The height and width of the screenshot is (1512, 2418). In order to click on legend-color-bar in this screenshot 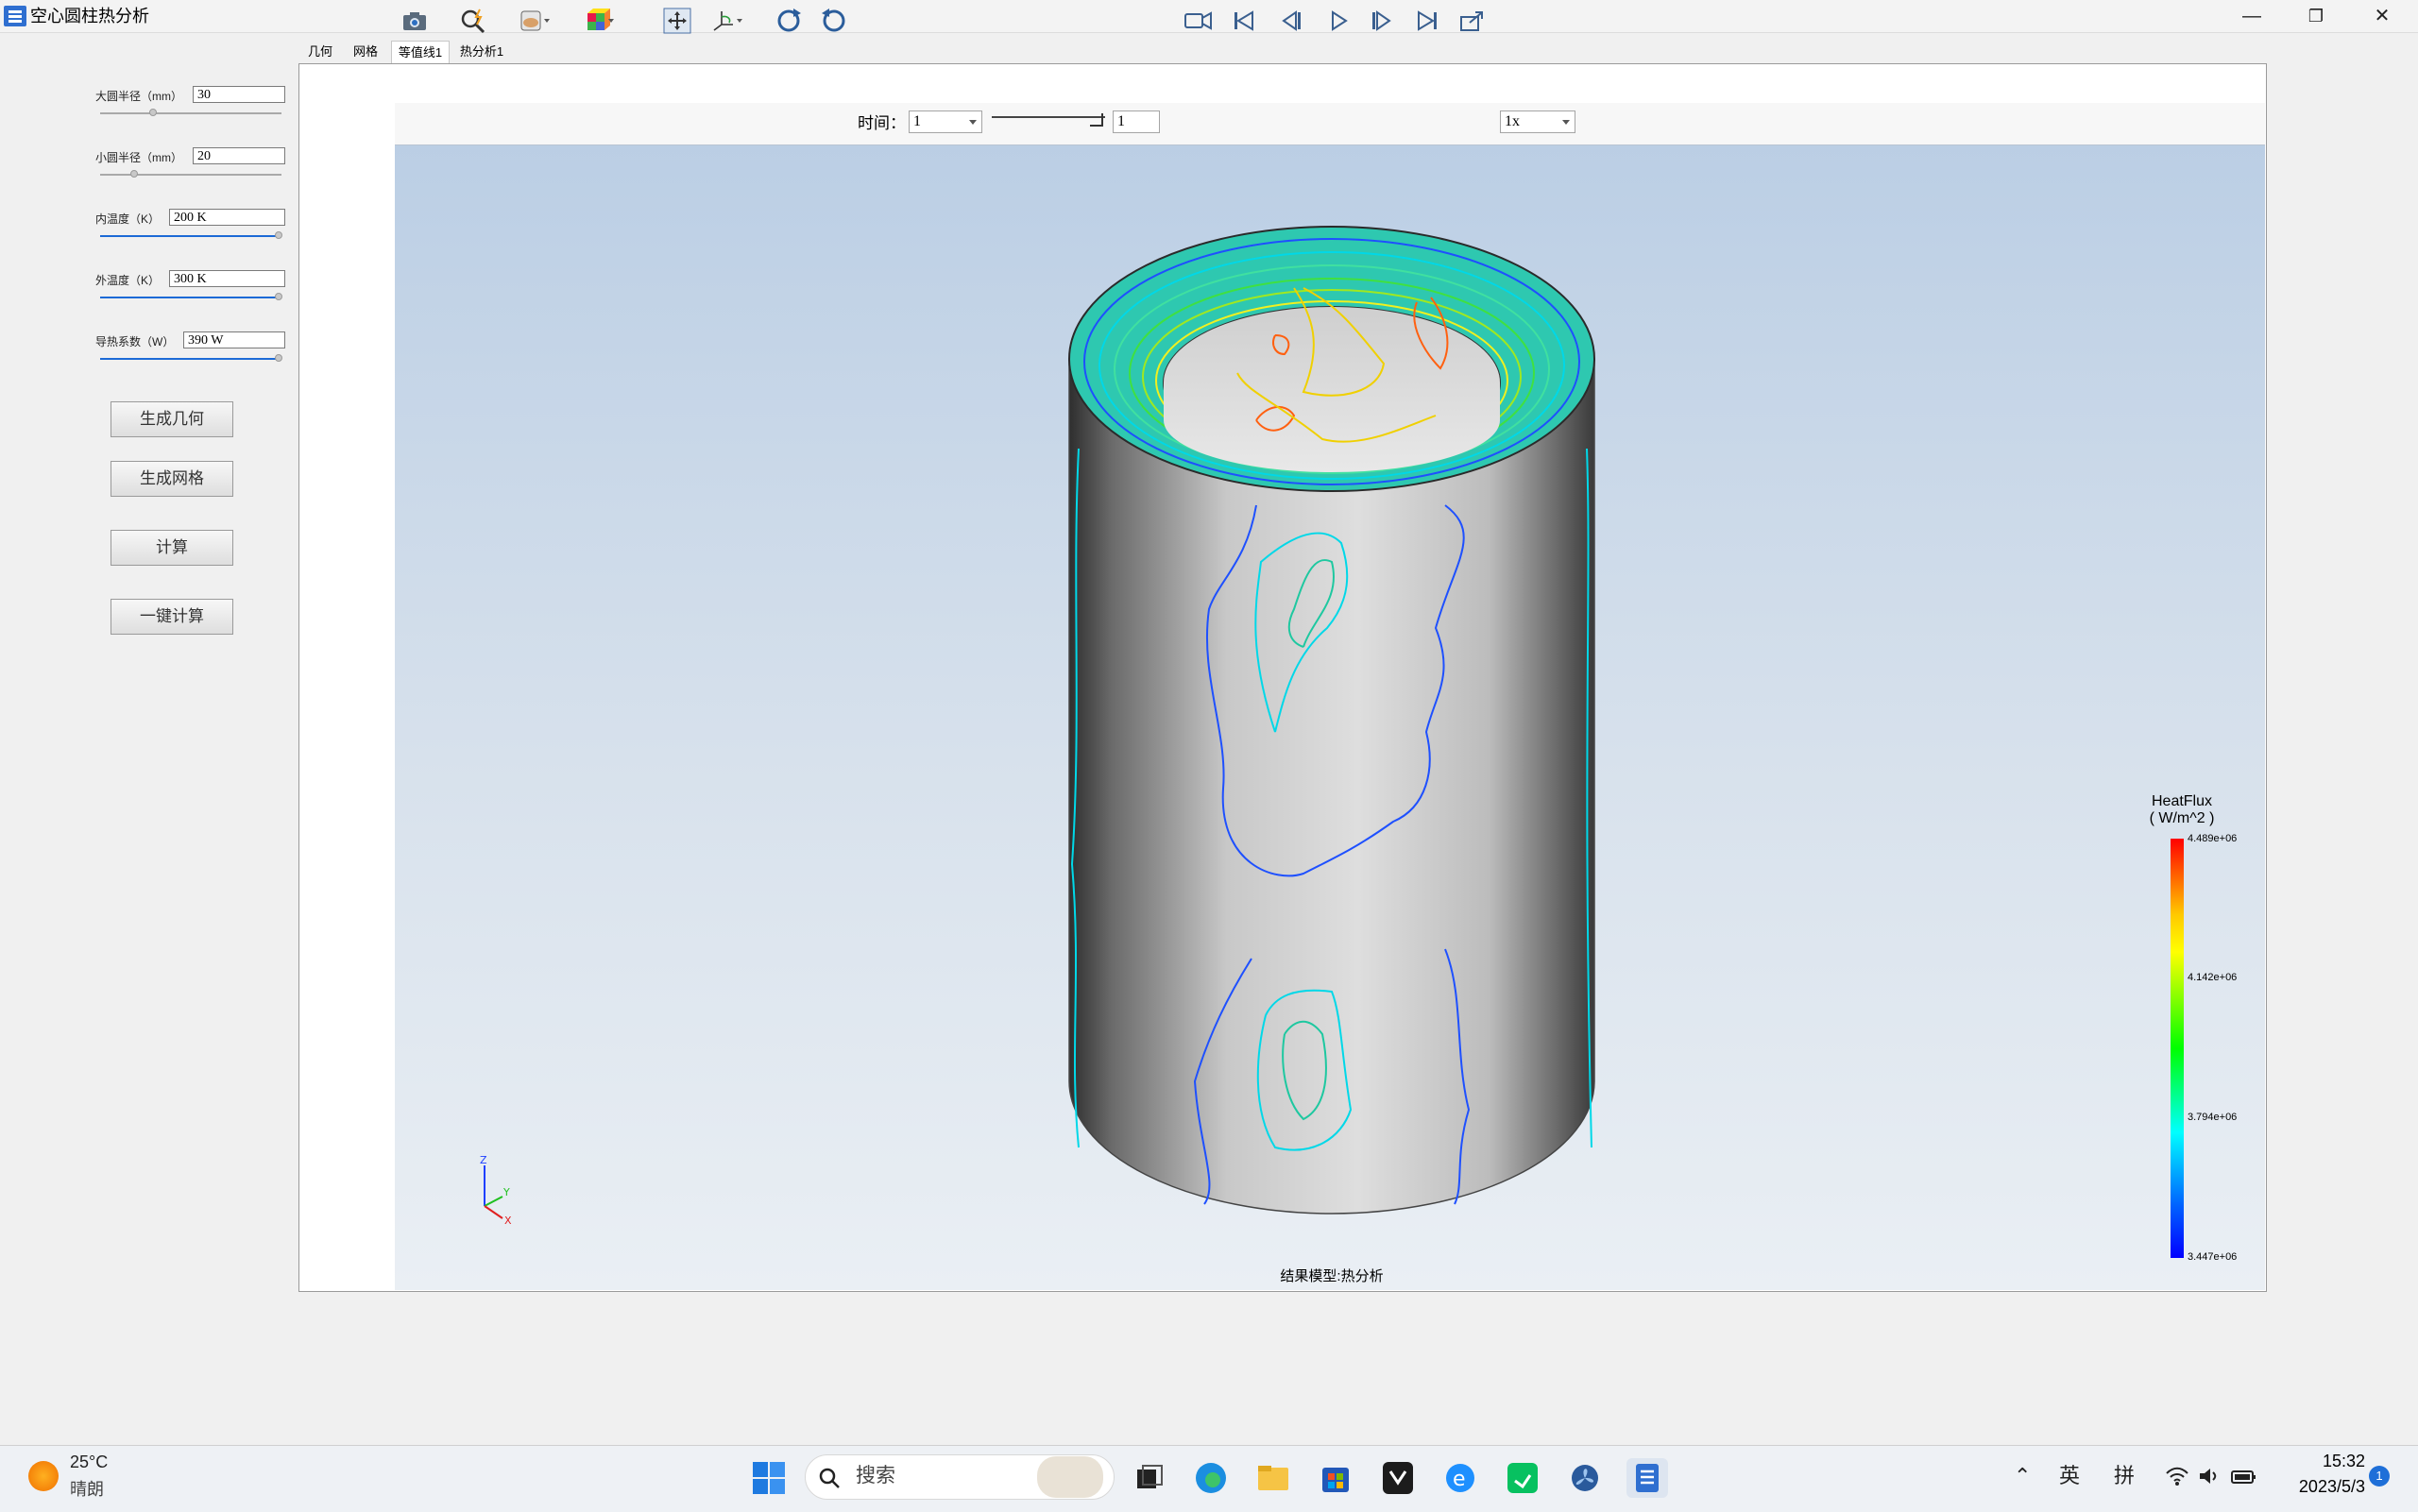, I will do `click(2177, 1048)`.